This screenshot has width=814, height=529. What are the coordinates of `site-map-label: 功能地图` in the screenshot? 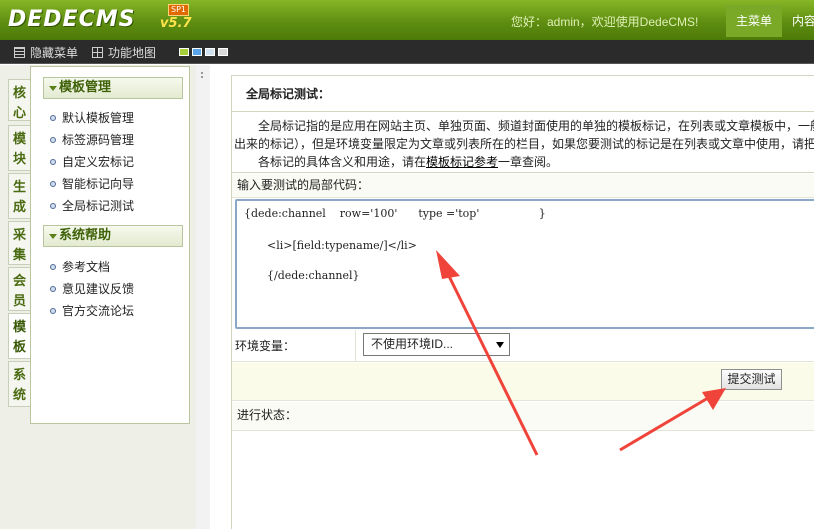 It's located at (132, 53).